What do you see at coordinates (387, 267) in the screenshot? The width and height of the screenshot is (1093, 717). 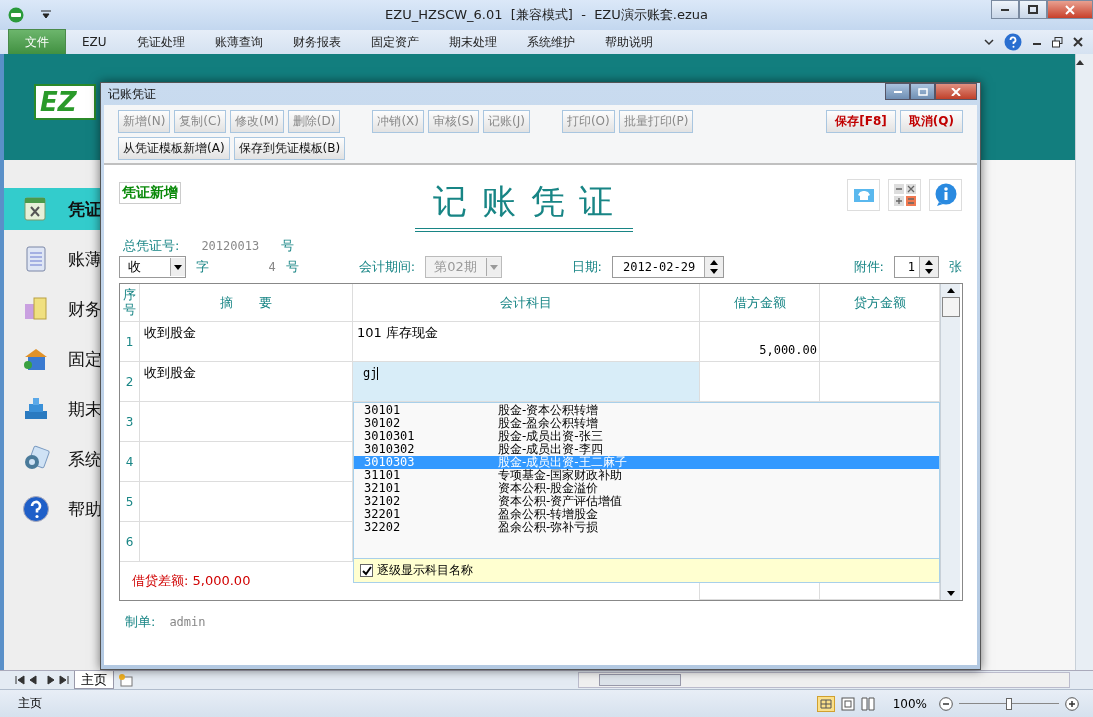 I see `period-label: 会计期间:` at bounding box center [387, 267].